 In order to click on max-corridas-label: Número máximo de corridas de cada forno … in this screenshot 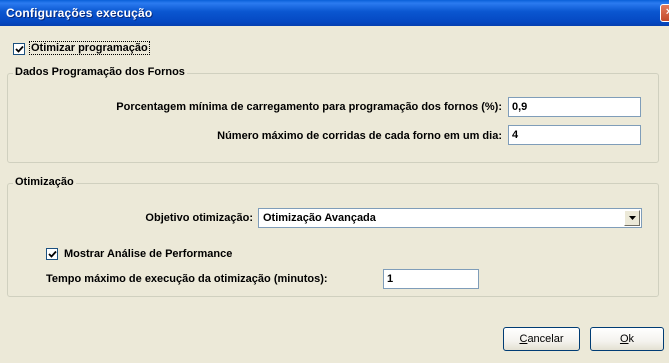, I will do `click(359, 136)`.